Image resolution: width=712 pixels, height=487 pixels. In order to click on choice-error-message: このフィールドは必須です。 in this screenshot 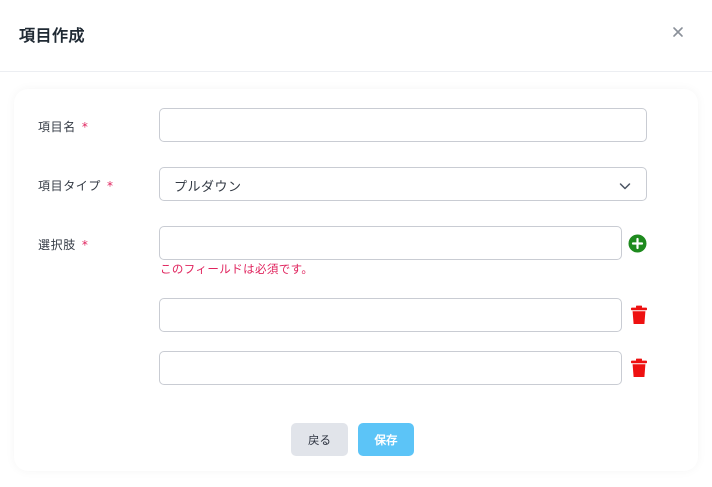, I will do `click(237, 269)`.